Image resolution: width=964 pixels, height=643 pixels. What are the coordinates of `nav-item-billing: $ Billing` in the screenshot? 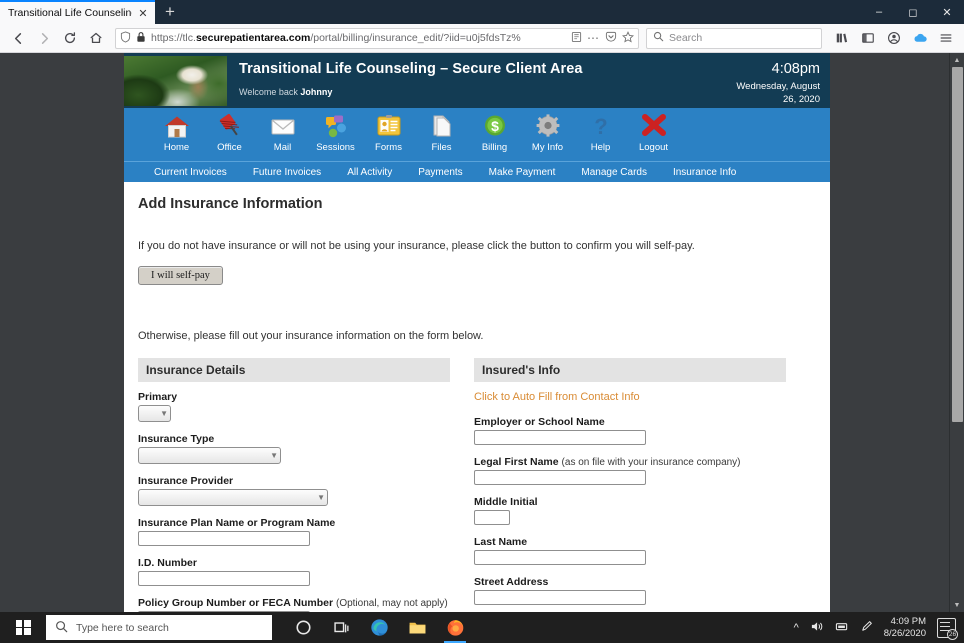 It's located at (494, 130).